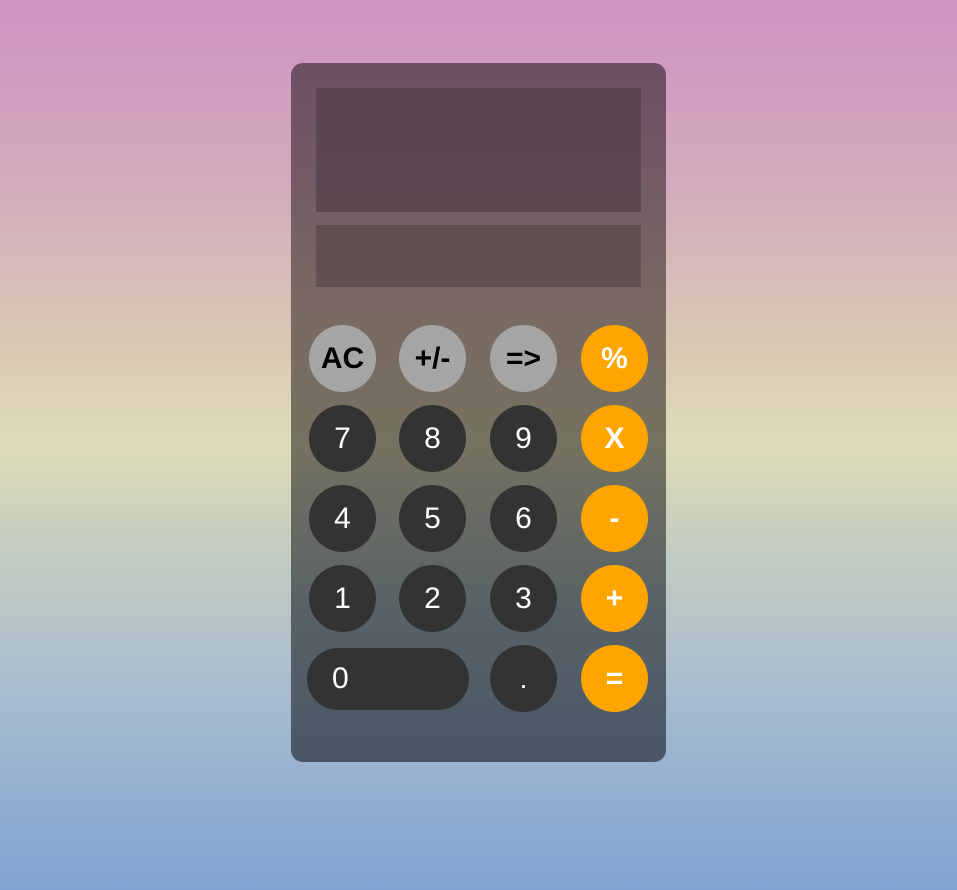  What do you see at coordinates (614, 678) in the screenshot?
I see `equals-button: =` at bounding box center [614, 678].